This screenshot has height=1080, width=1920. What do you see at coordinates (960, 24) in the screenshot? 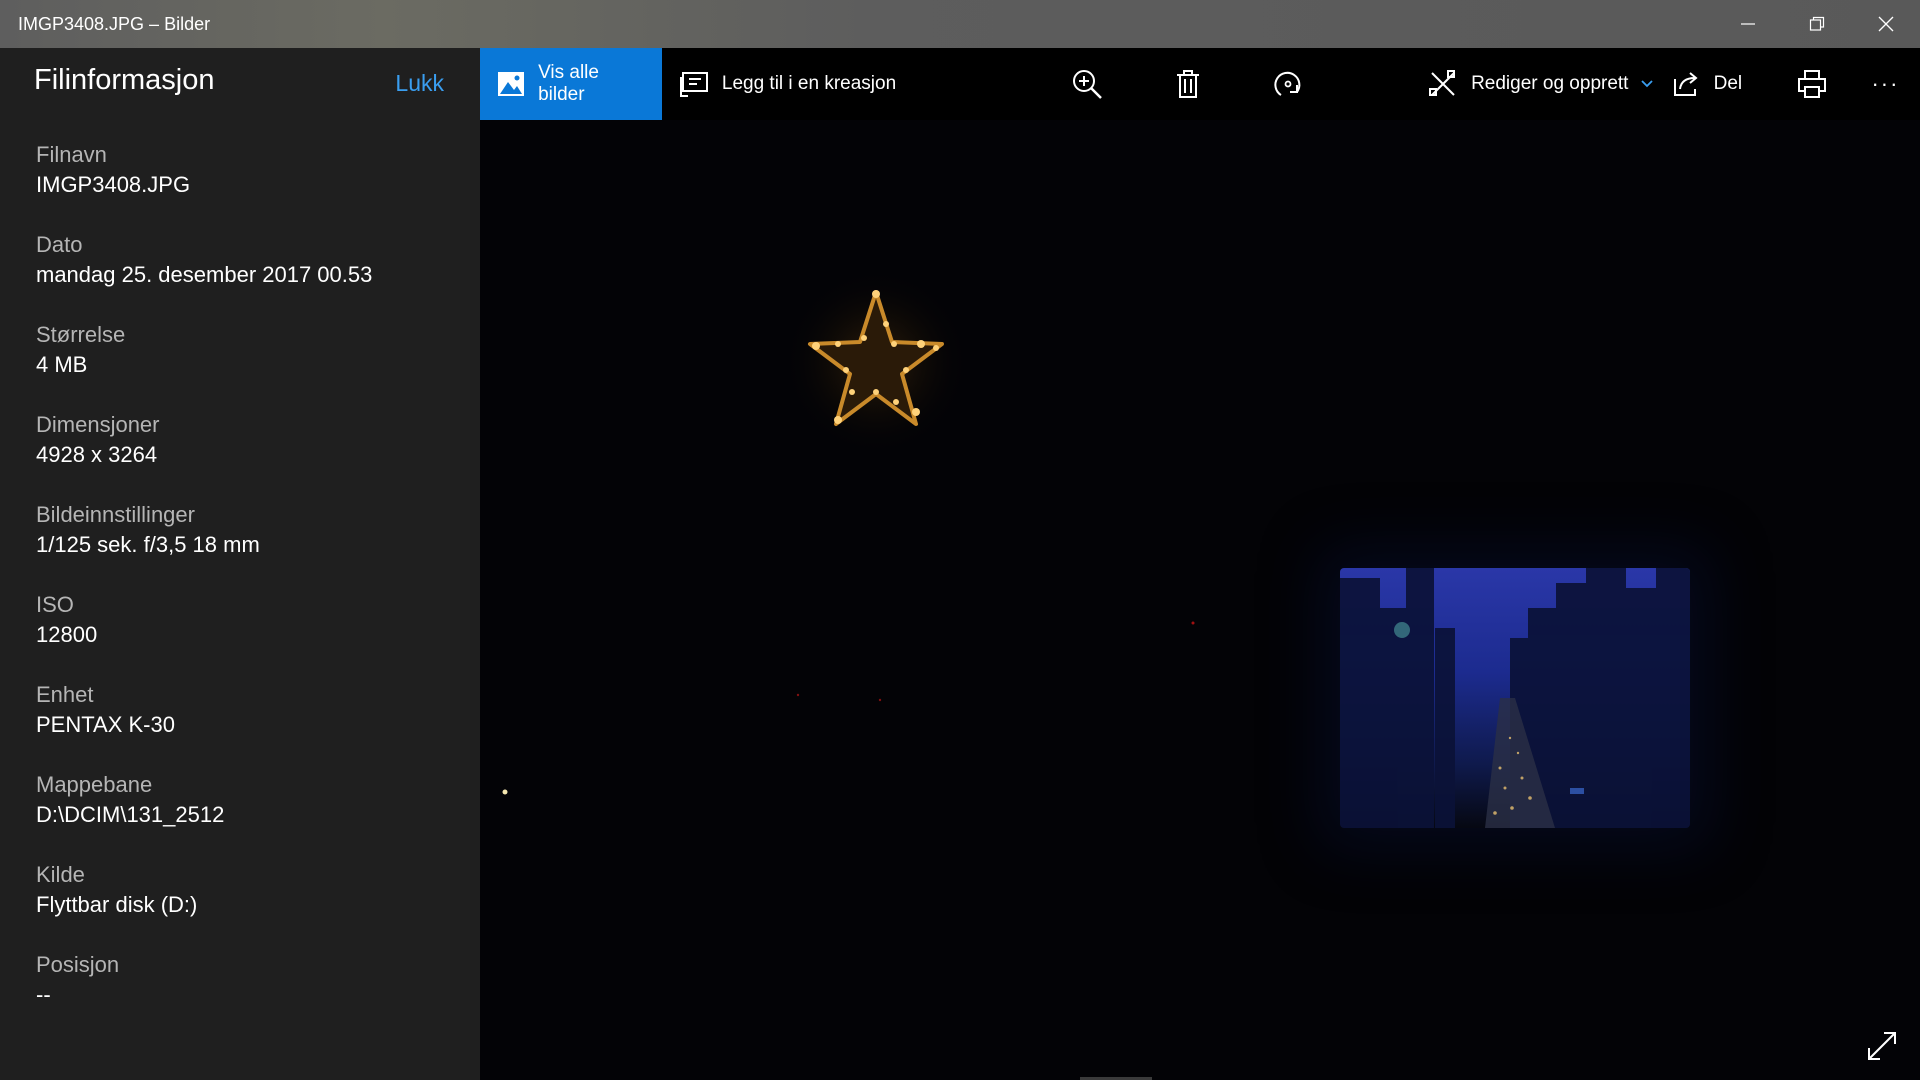
I see `title-bar: IMGP3408.JPG – Bilder` at bounding box center [960, 24].